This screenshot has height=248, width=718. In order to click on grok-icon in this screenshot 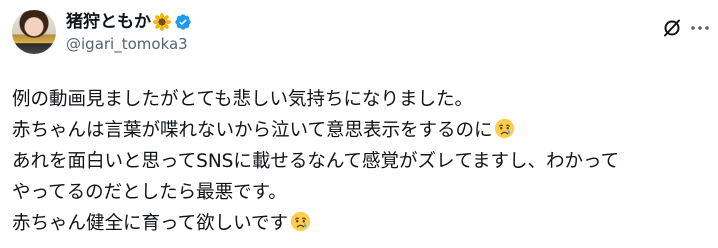, I will do `click(672, 28)`.